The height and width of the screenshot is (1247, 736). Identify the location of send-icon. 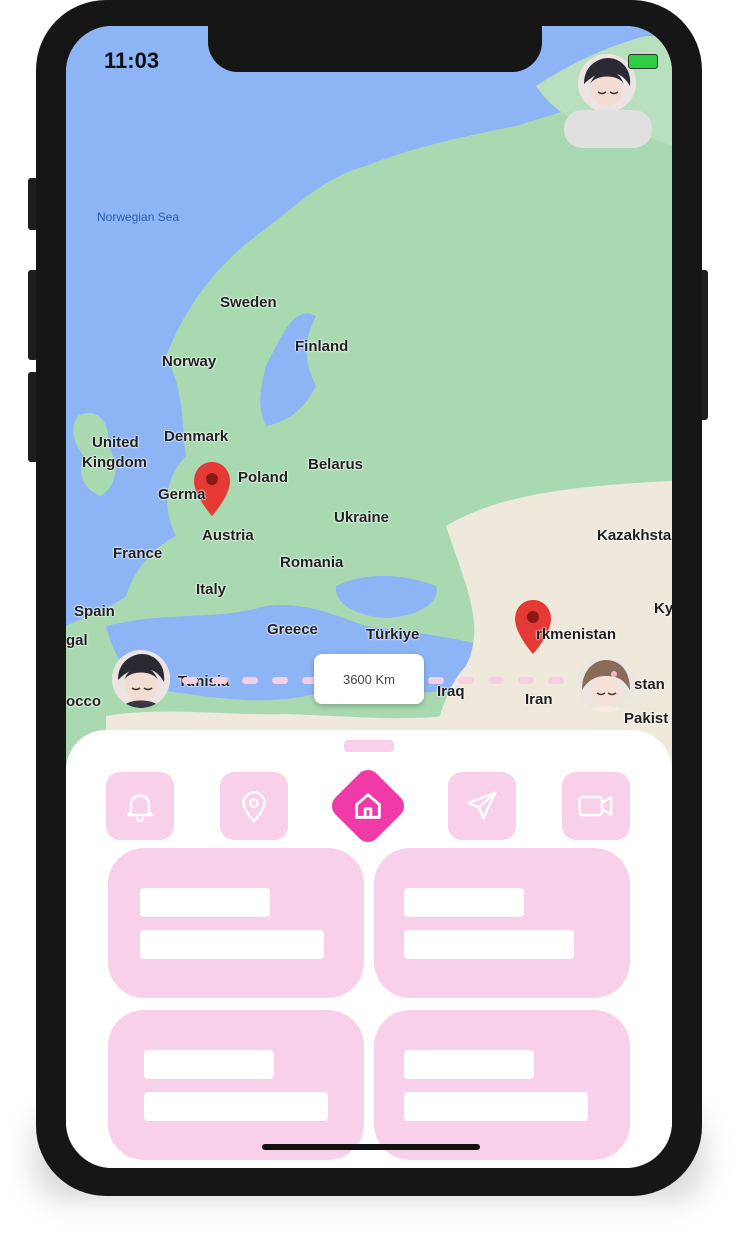
(482, 805).